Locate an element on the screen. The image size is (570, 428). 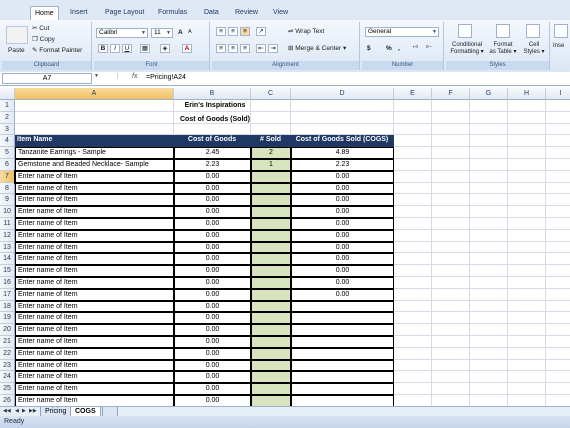
copy-button: ❐ Copy is located at coordinates (43, 39).